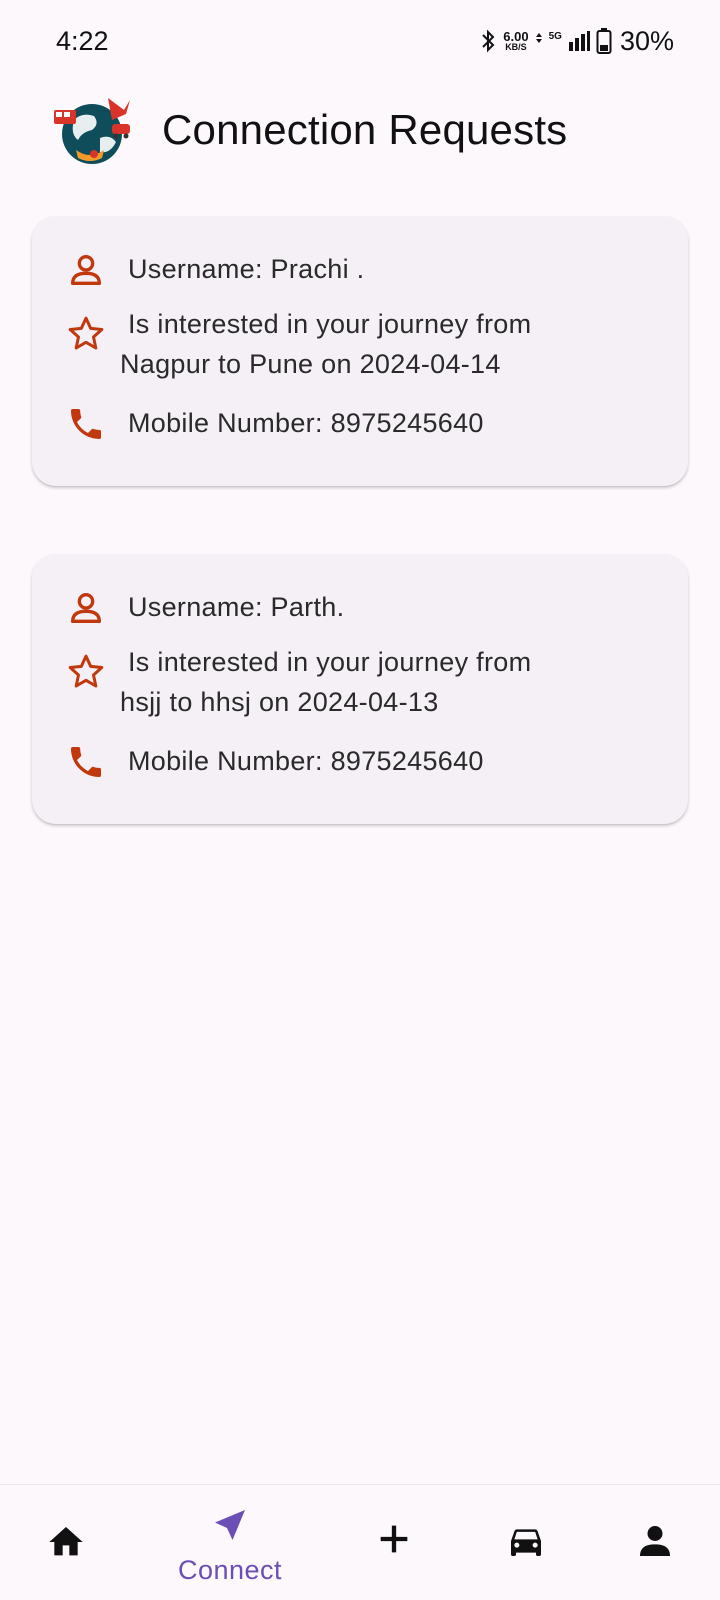  I want to click on status-time: 4:22, so click(82, 41).